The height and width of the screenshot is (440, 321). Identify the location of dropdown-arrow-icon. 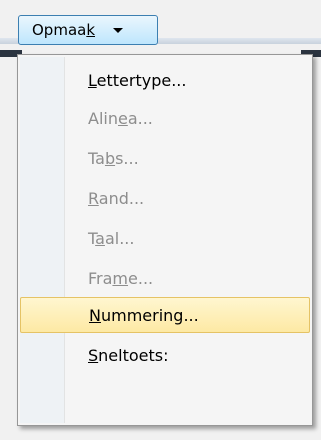
(118, 30).